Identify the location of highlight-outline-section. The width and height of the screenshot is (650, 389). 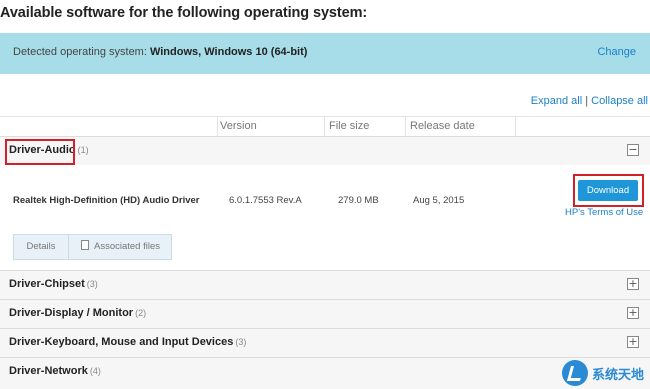
(40, 152).